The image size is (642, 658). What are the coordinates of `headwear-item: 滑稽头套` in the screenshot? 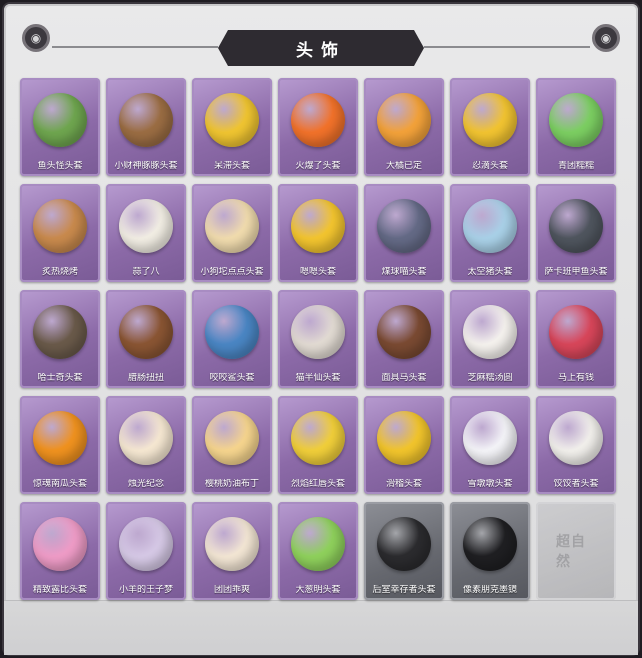 It's located at (404, 445).